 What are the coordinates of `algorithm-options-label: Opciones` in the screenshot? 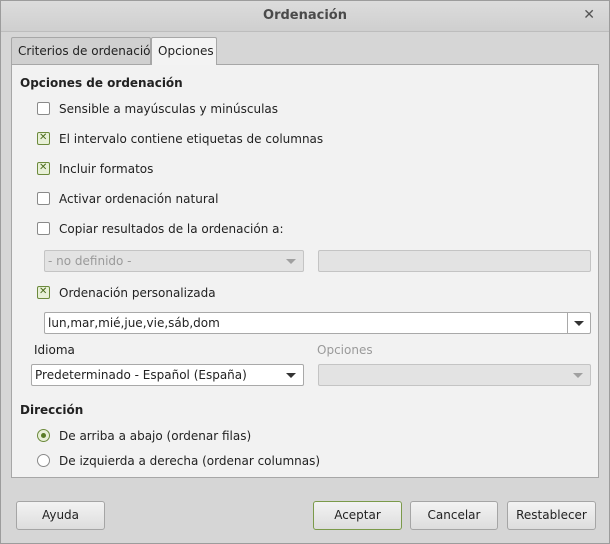 It's located at (345, 350).